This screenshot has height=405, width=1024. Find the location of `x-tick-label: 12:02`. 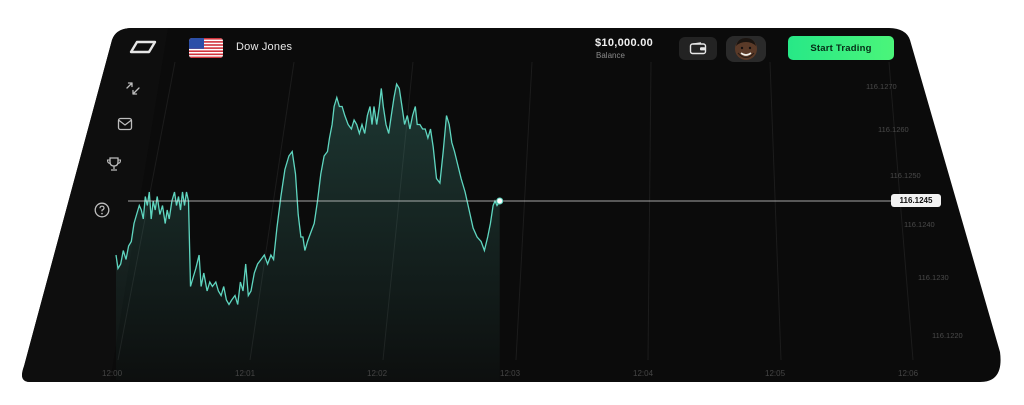

x-tick-label: 12:02 is located at coordinates (377, 373).